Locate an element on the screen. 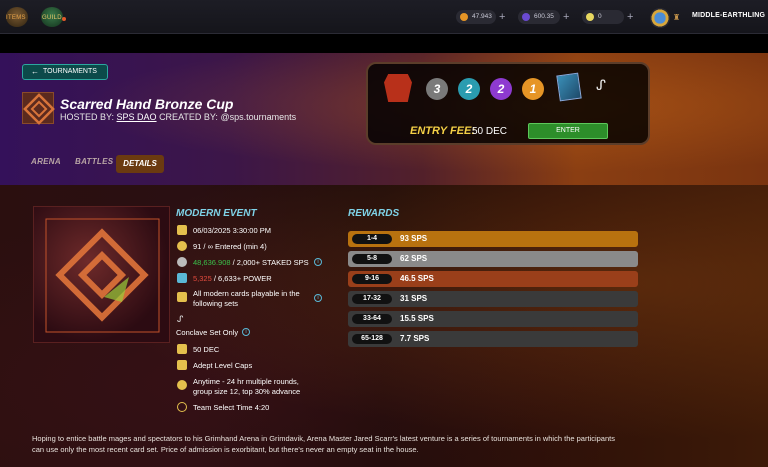 This screenshot has height=467, width=768. credits-balance: 47.943 is located at coordinates (476, 17).